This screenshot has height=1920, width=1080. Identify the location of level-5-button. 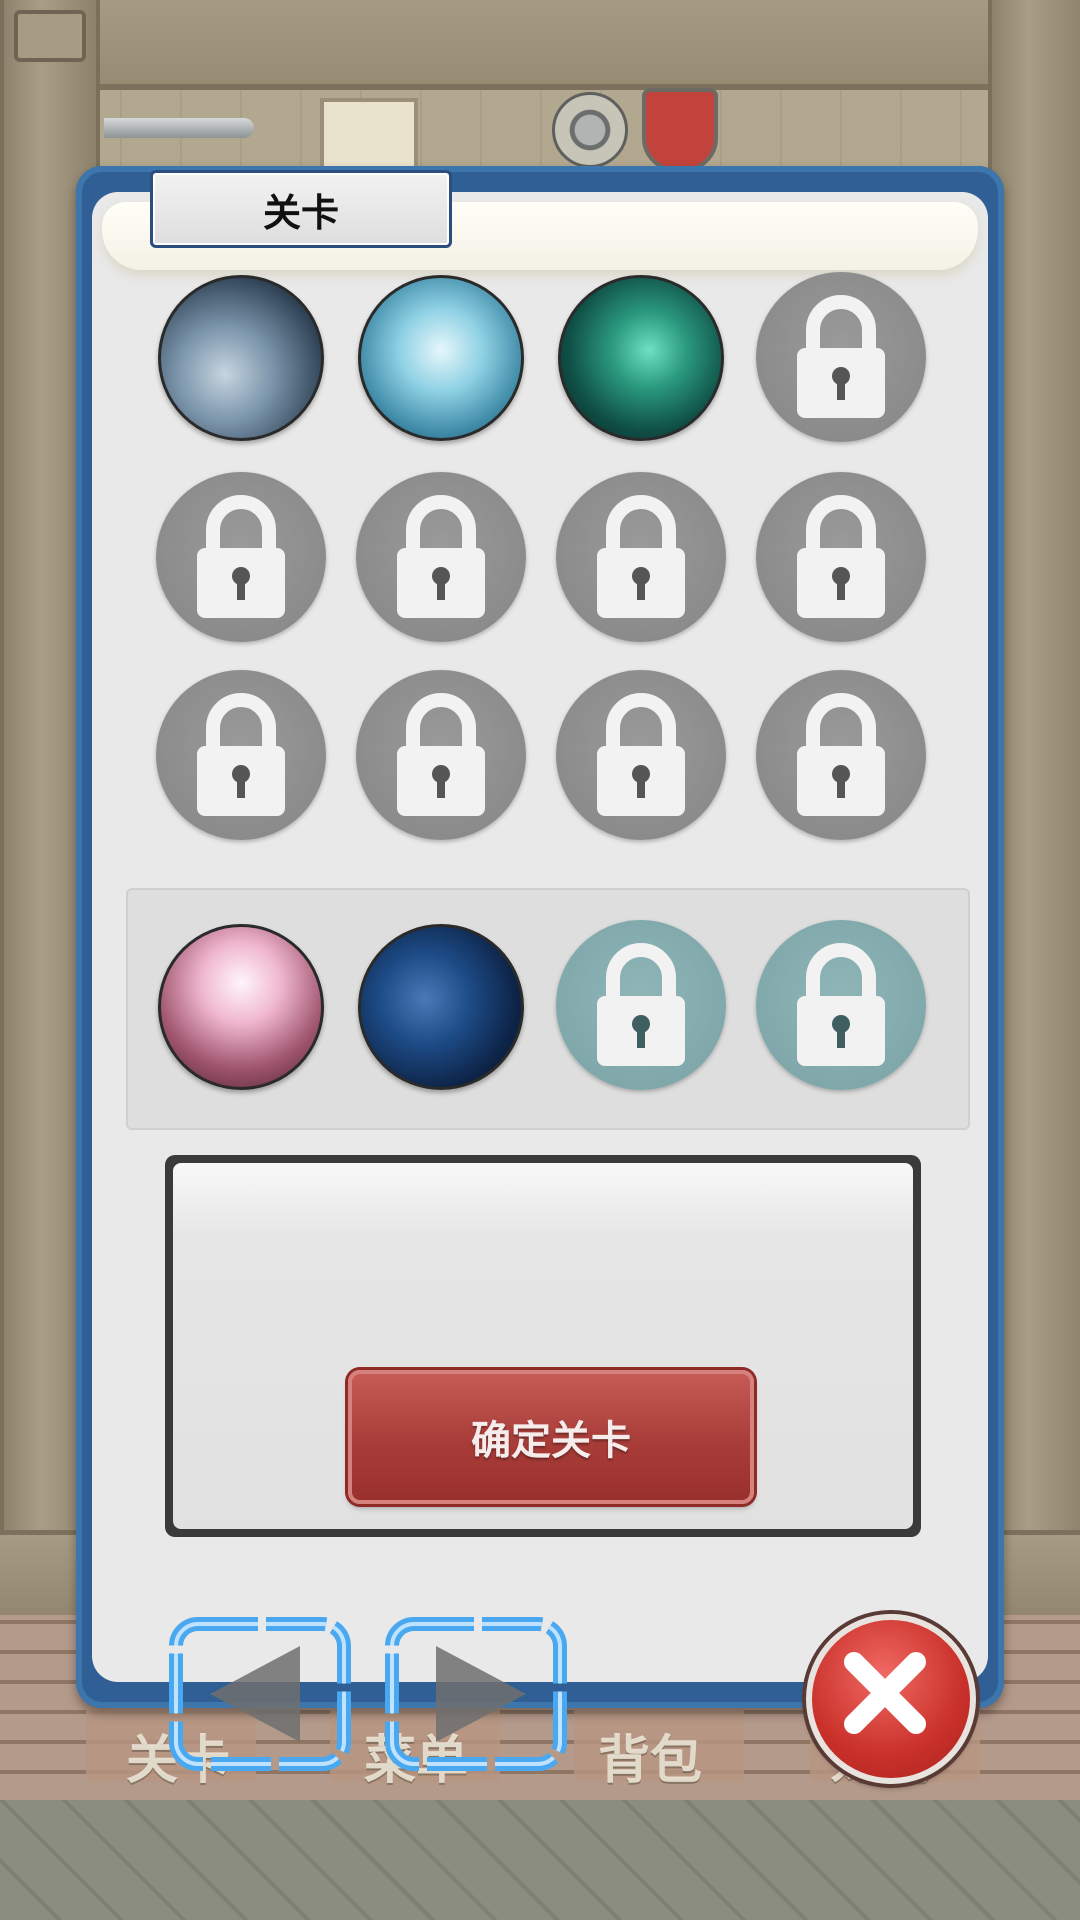
(241, 557).